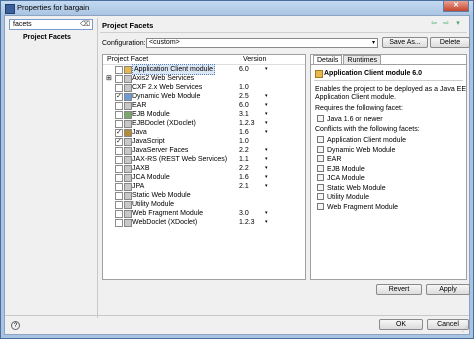 Image resolution: width=474 pixels, height=339 pixels. What do you see at coordinates (204, 213) in the screenshot?
I see `facet-row: Web Fragment Module 3.0 ▾` at bounding box center [204, 213].